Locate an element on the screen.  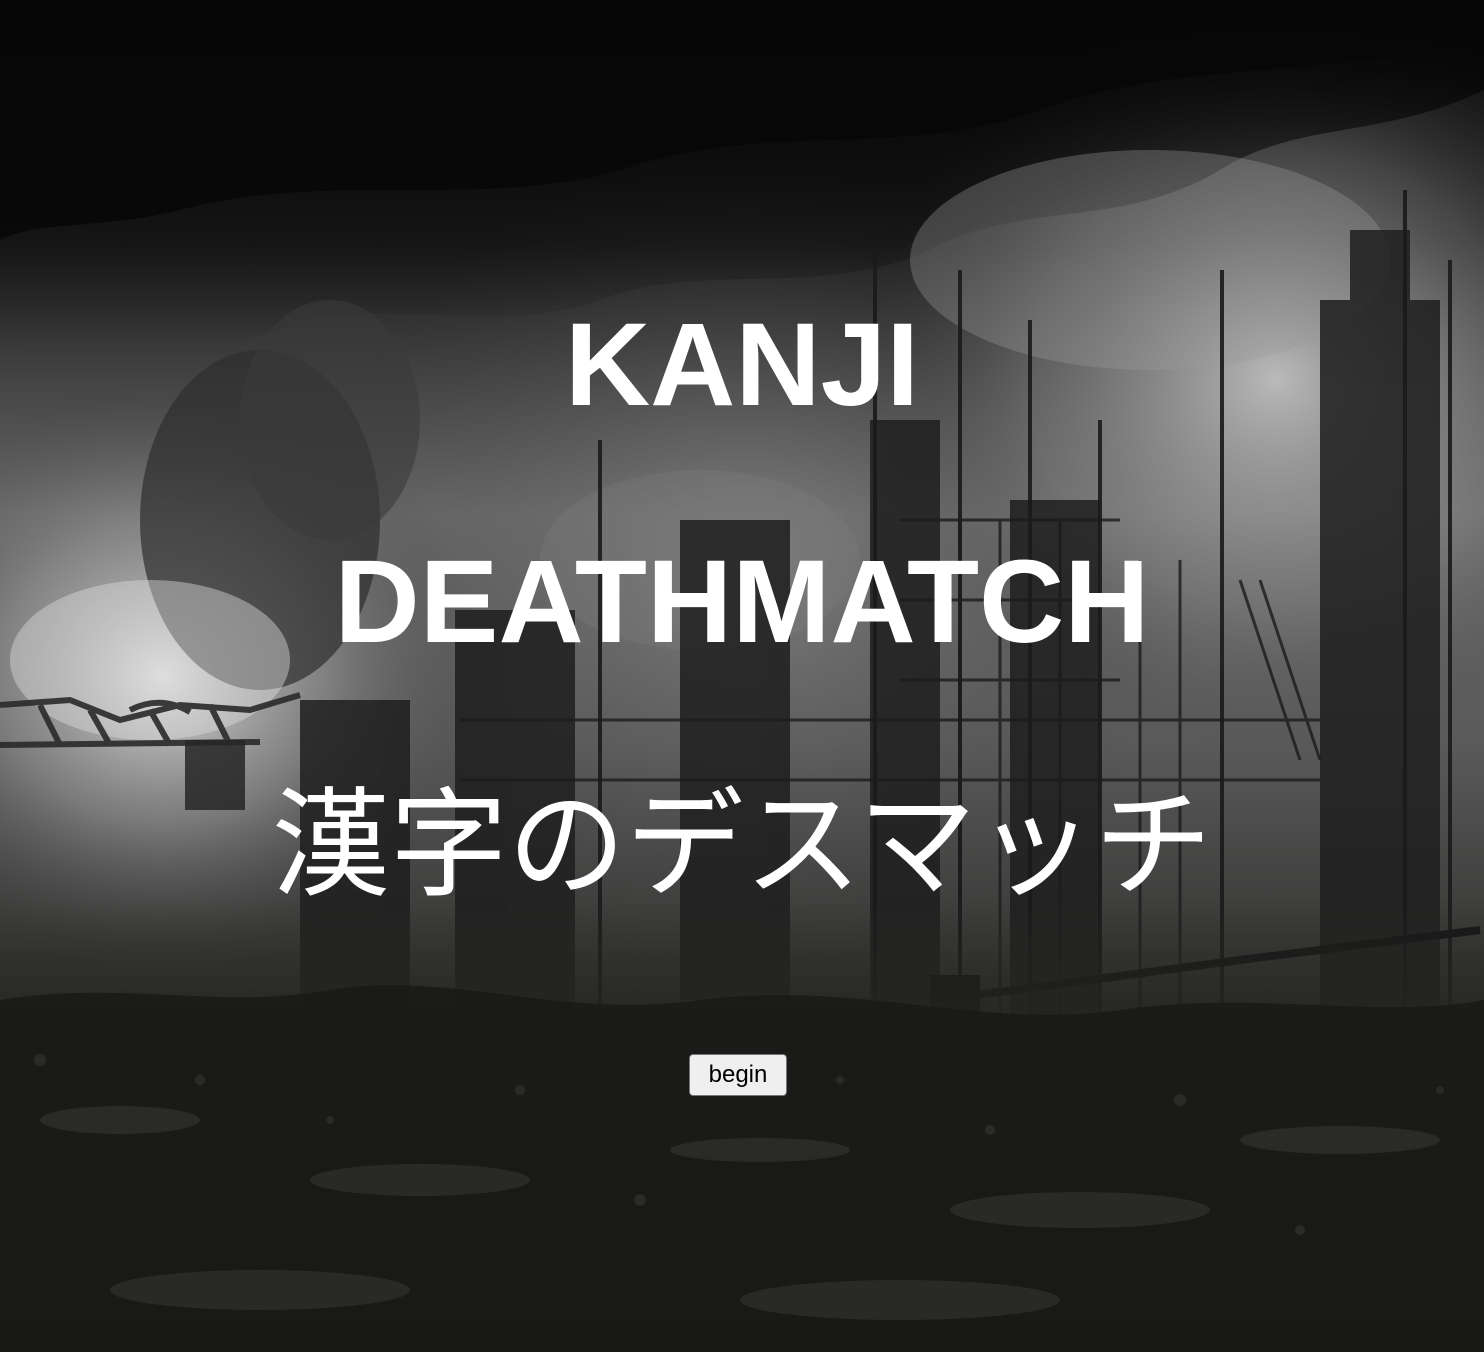
title-line-english-2: DEATHMATCH is located at coordinates (742, 602).